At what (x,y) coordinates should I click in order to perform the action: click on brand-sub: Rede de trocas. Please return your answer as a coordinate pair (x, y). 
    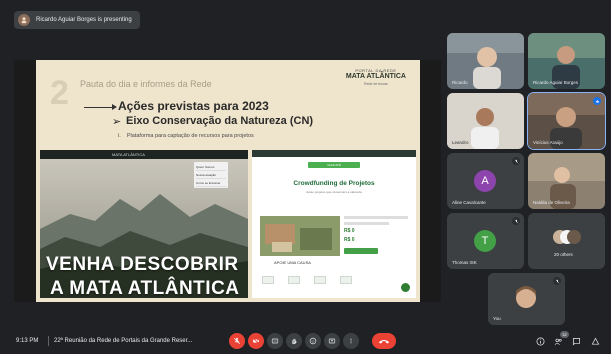
    Looking at the image, I should click on (376, 84).